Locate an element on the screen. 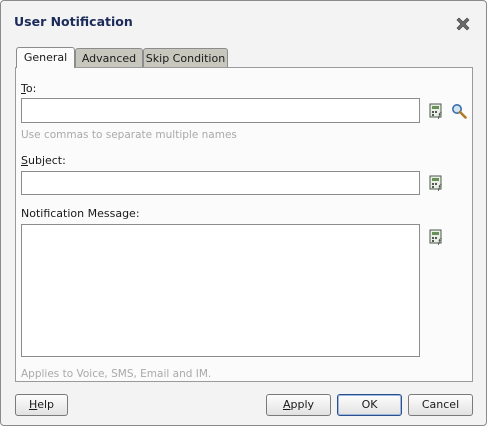  search-icon is located at coordinates (459, 111).